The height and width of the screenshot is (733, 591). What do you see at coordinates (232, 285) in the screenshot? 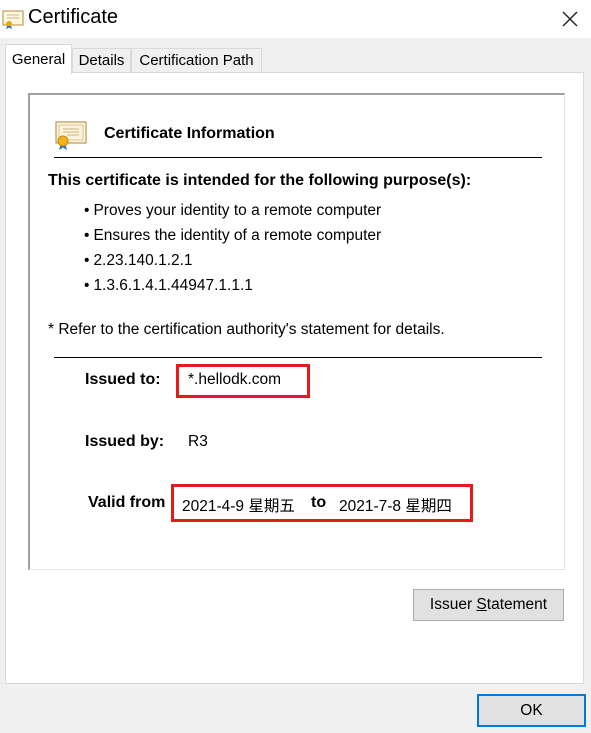
I see `purpose-item: 1.3.6.1.4.1.44947.1.1.1` at bounding box center [232, 285].